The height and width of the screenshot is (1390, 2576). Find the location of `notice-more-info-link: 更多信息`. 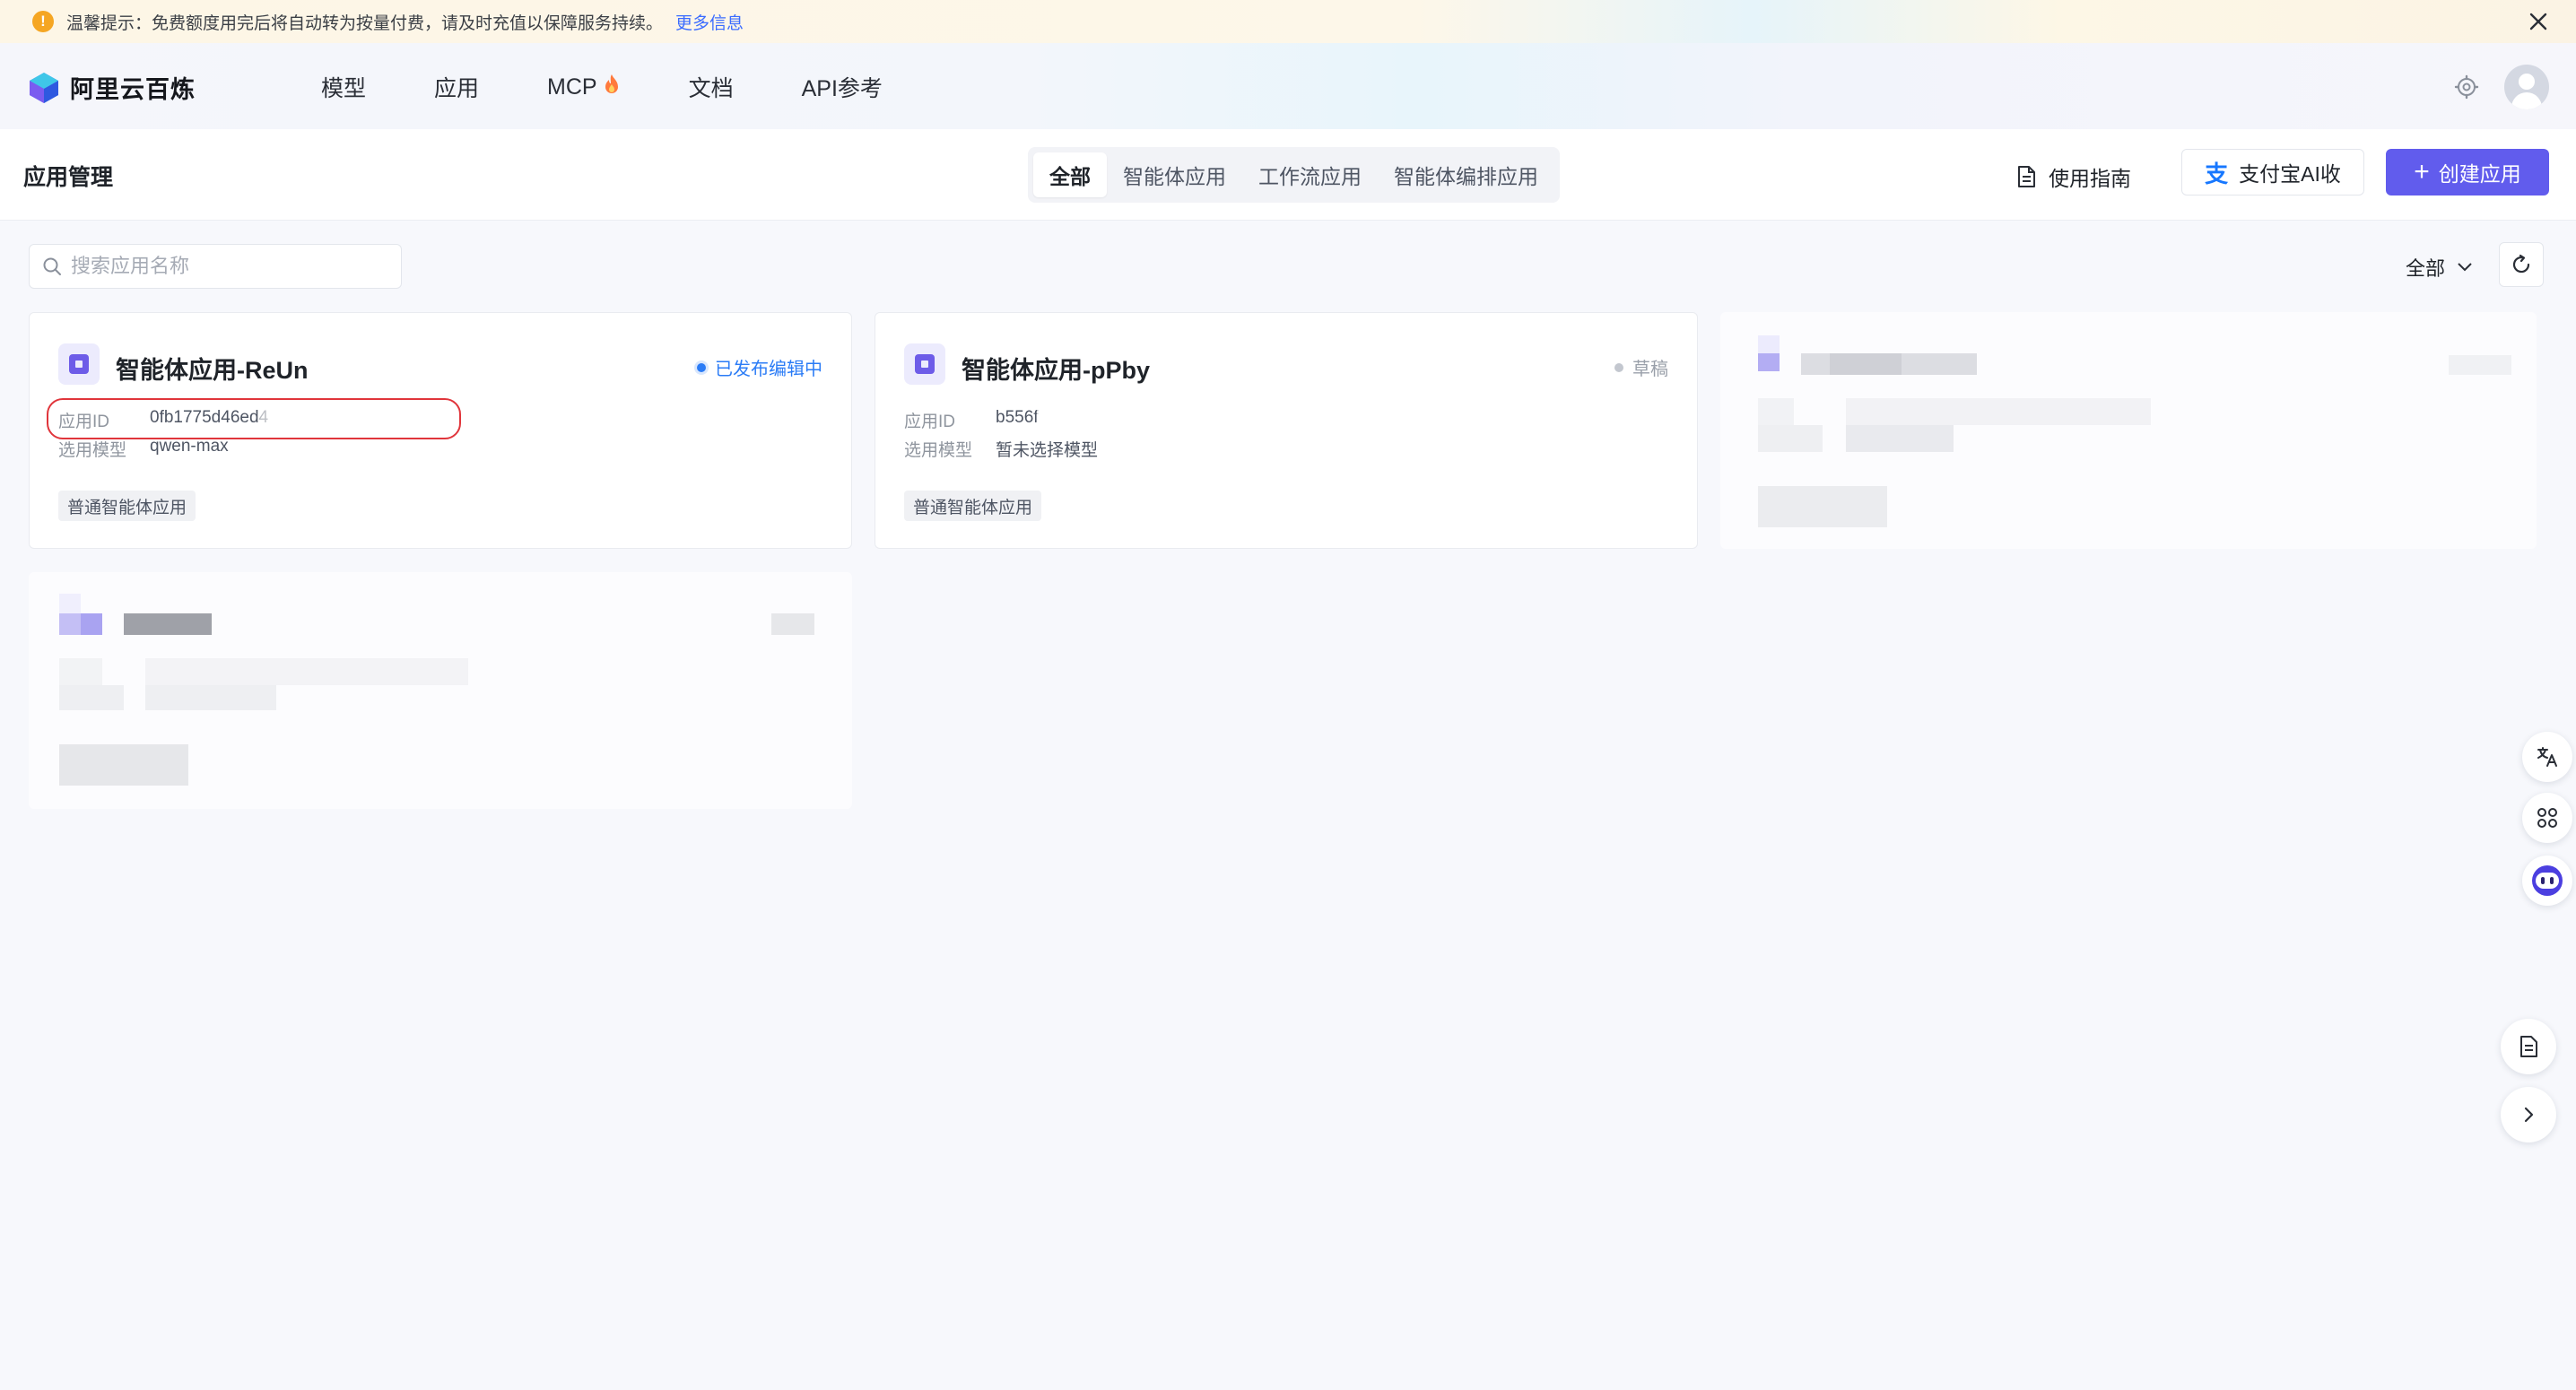

notice-more-info-link: 更多信息 is located at coordinates (709, 22).